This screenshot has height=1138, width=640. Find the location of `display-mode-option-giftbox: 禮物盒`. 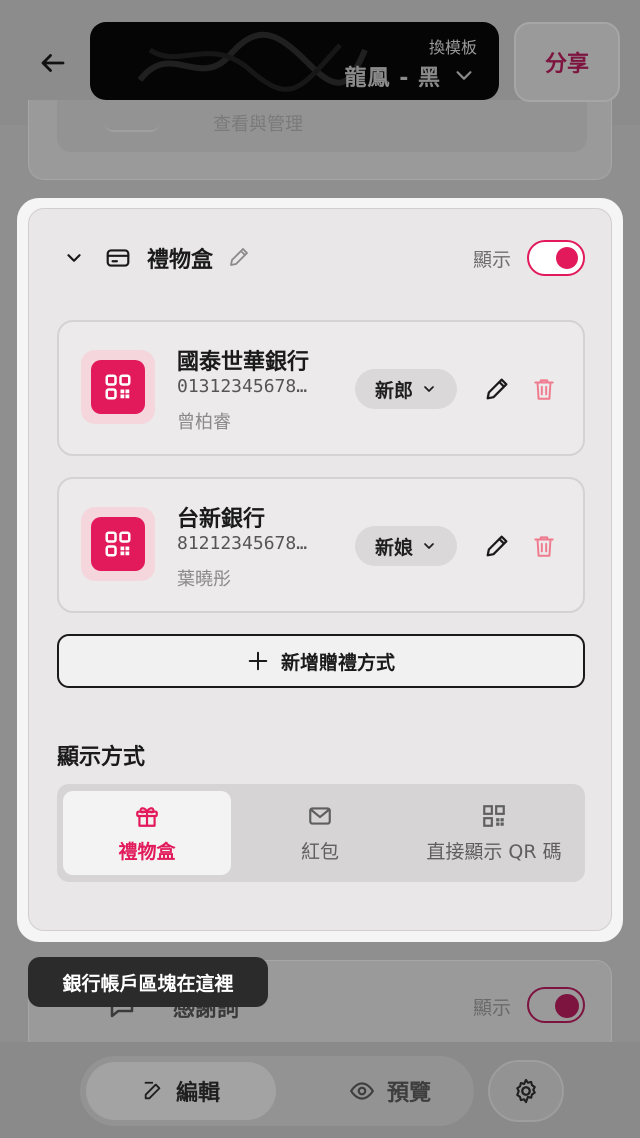

display-mode-option-giftbox: 禮物盒 is located at coordinates (147, 833).